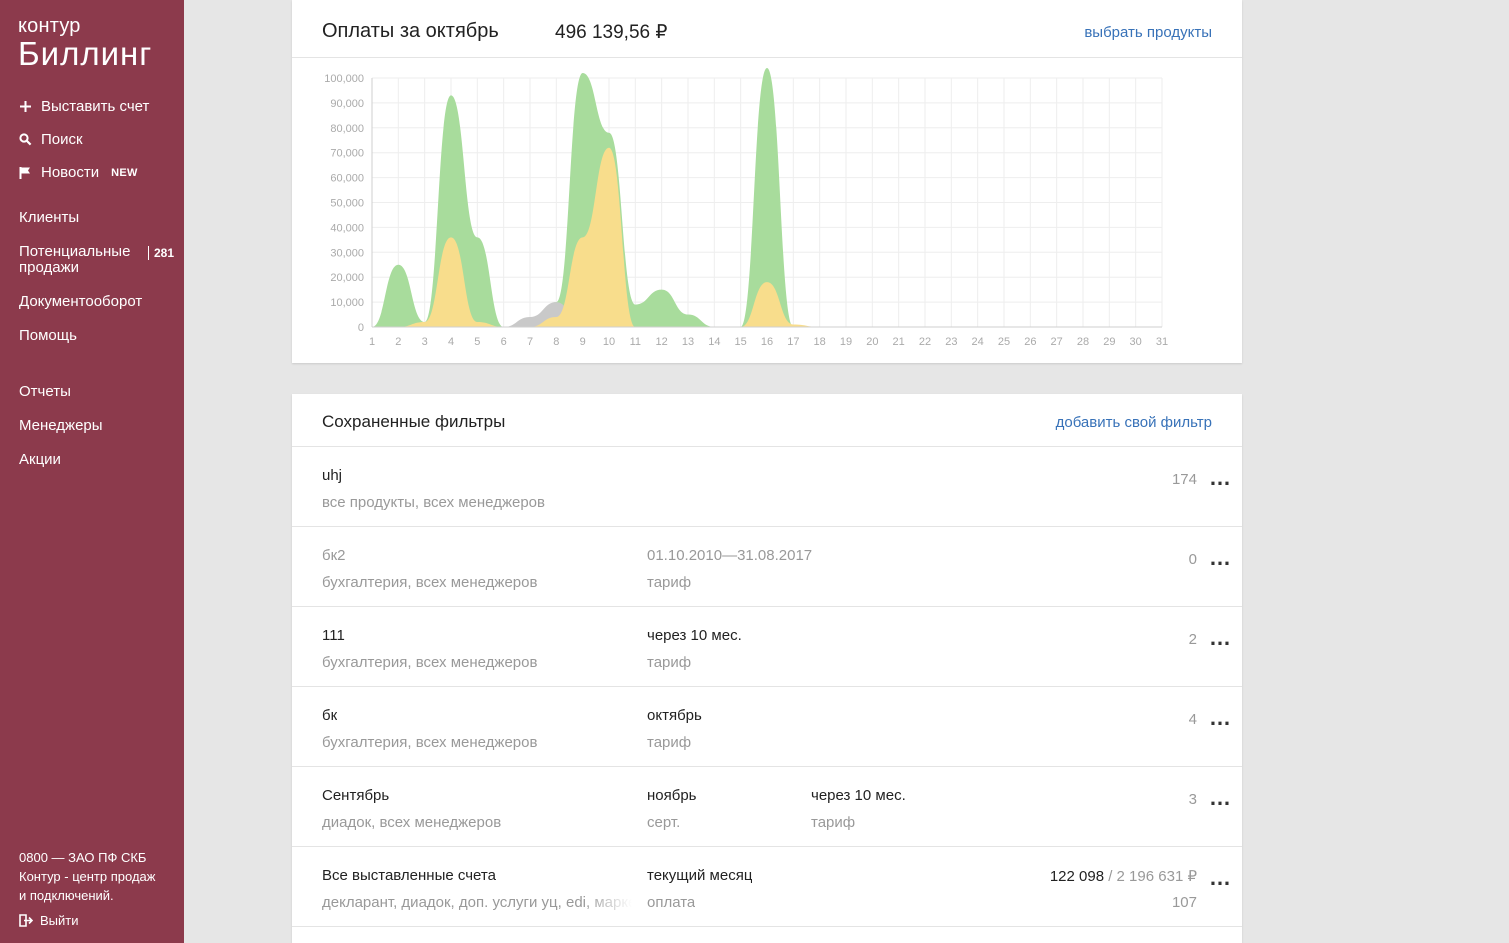 The width and height of the screenshot is (1509, 943). I want to click on x-tick-label: 1, so click(372, 342).